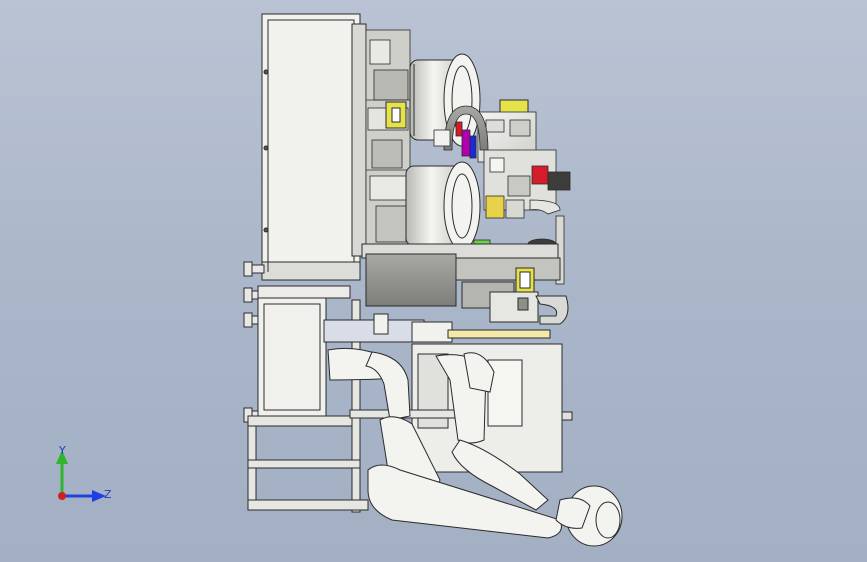 Image resolution: width=867 pixels, height=562 pixels. What do you see at coordinates (108, 494) in the screenshot?
I see `z-axis-label: Z` at bounding box center [108, 494].